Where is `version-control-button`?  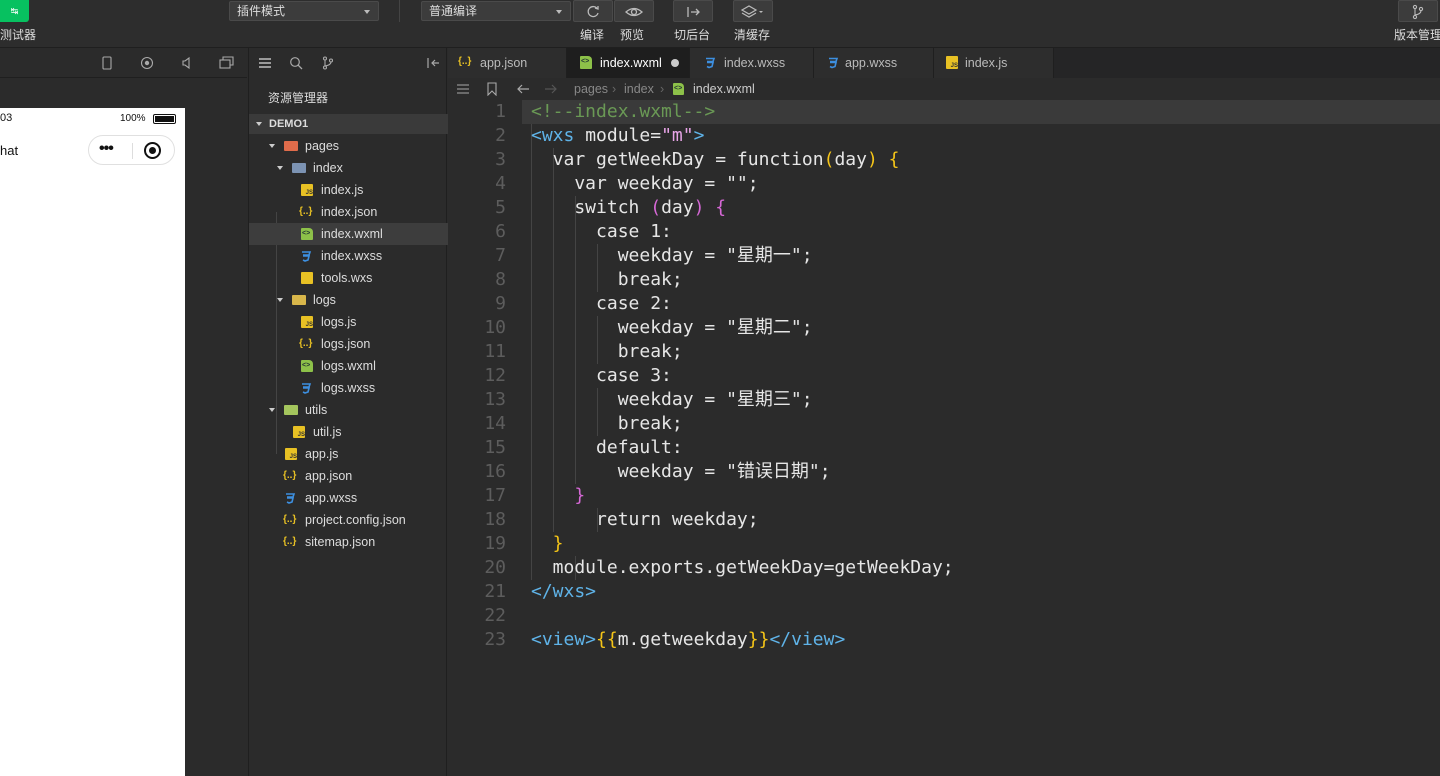
version-control-button is located at coordinates (1418, 11).